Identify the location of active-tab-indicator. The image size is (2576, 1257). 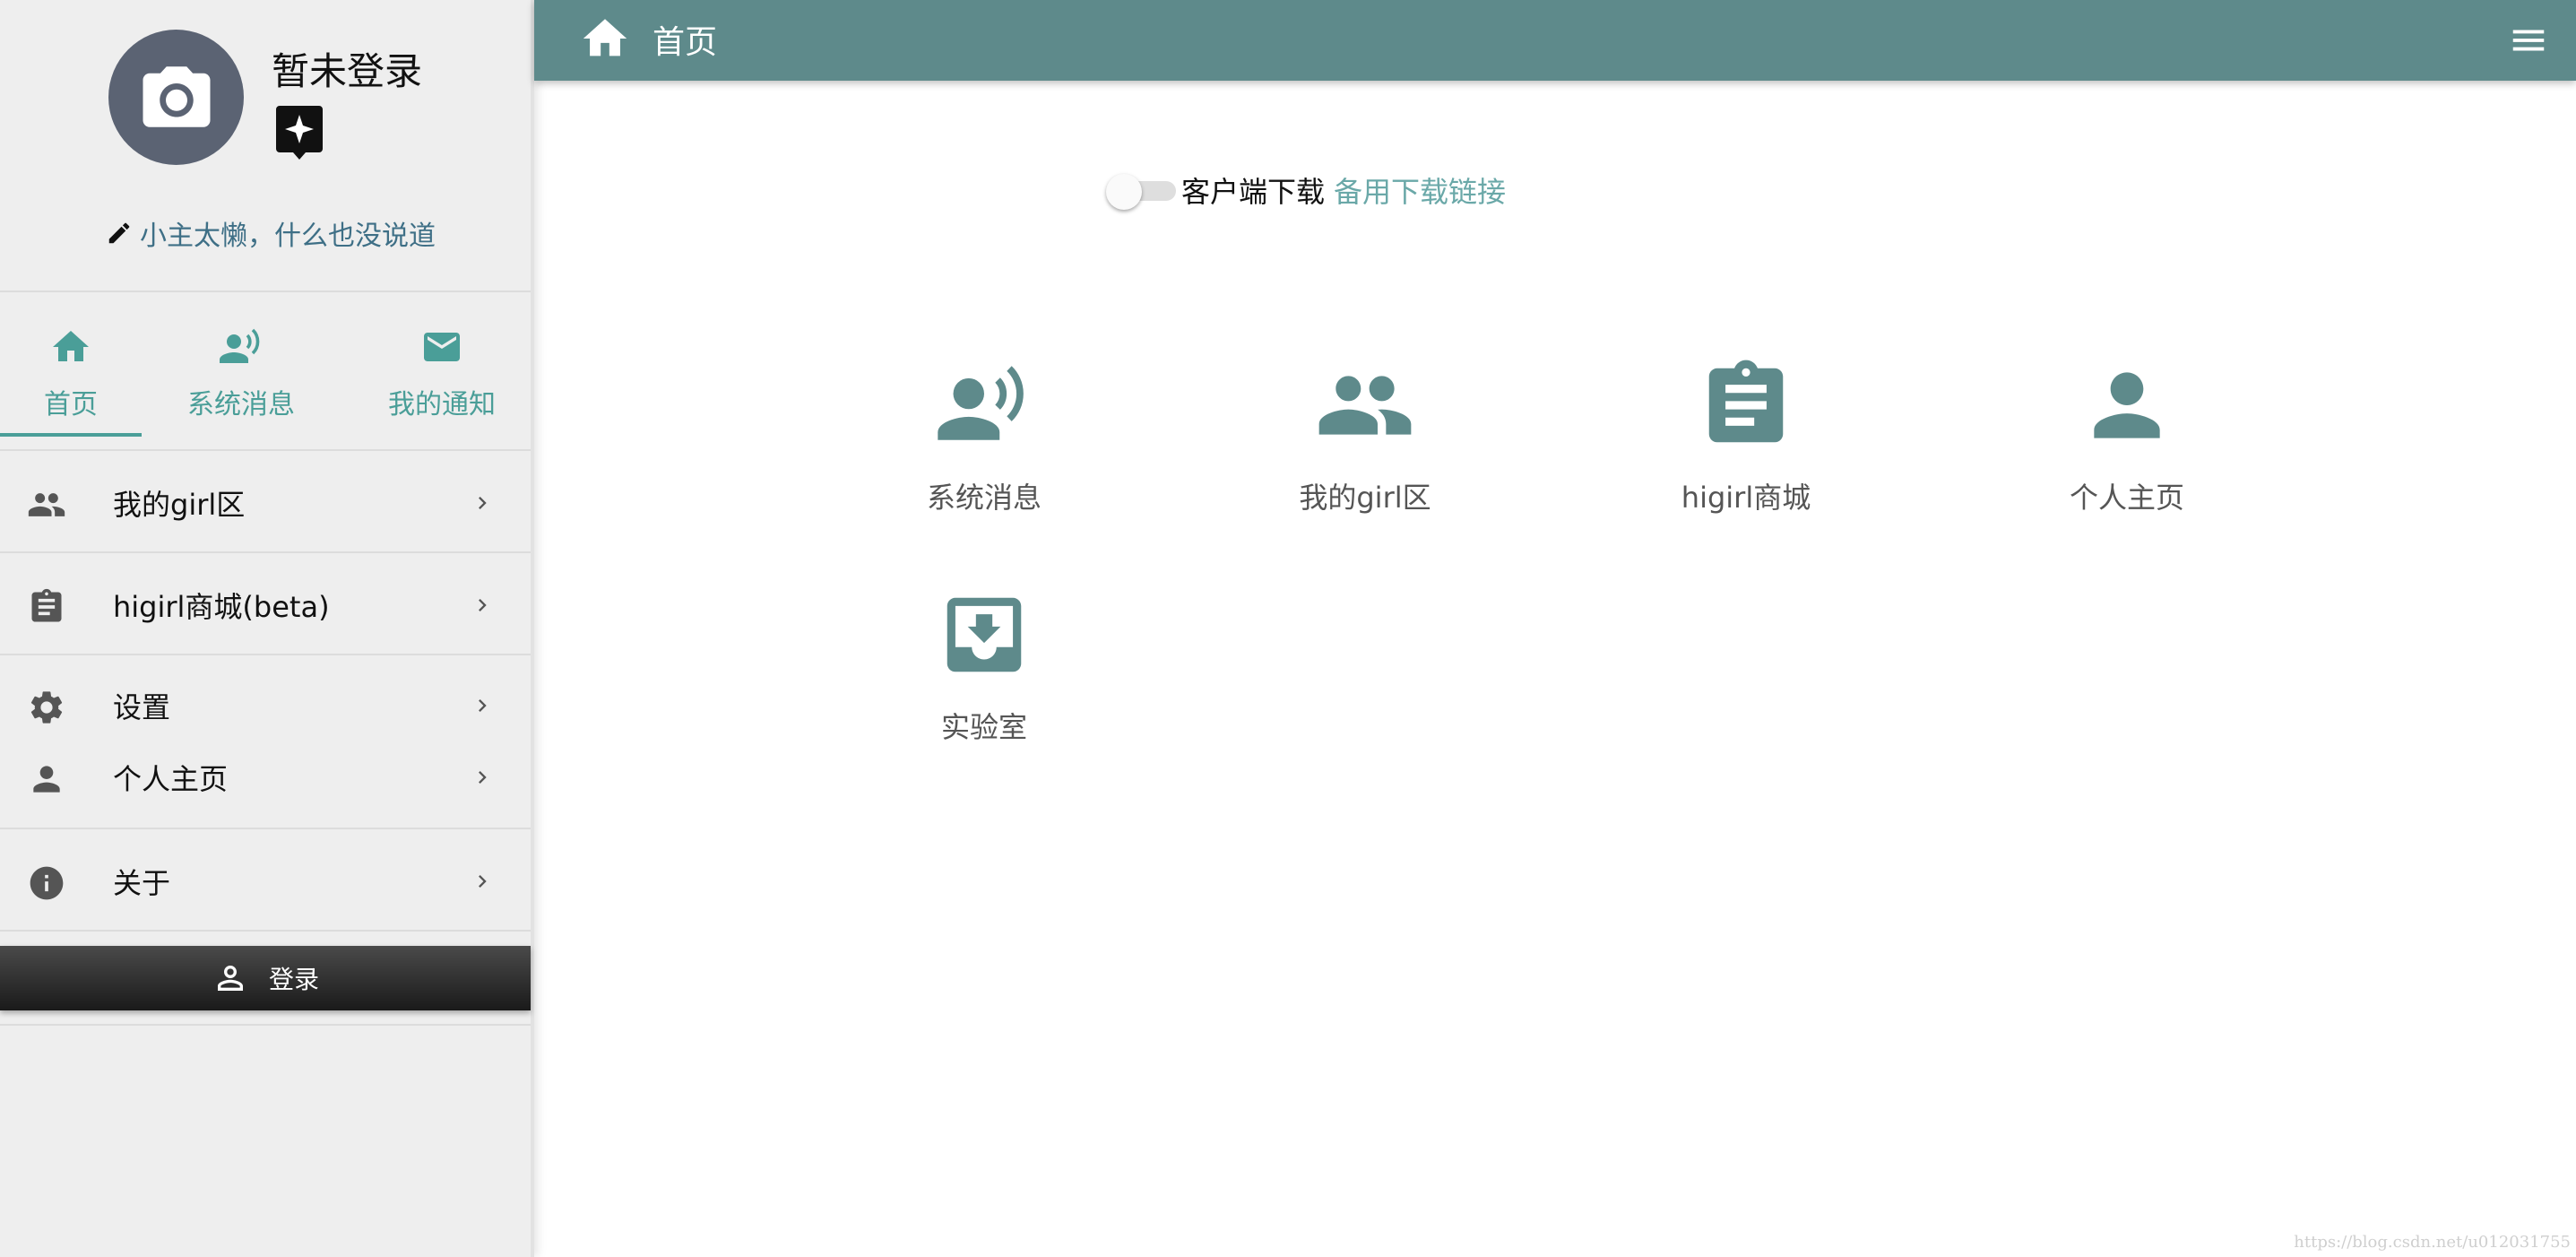
(71, 435).